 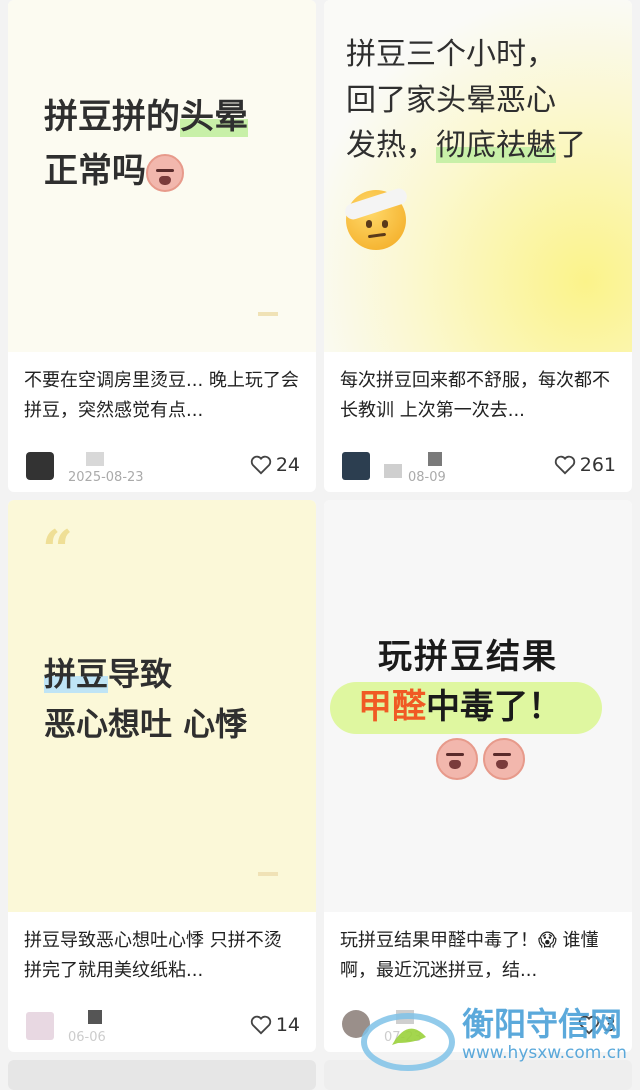 I want to click on watermark-logo-icon, so click(x=408, y=1042).